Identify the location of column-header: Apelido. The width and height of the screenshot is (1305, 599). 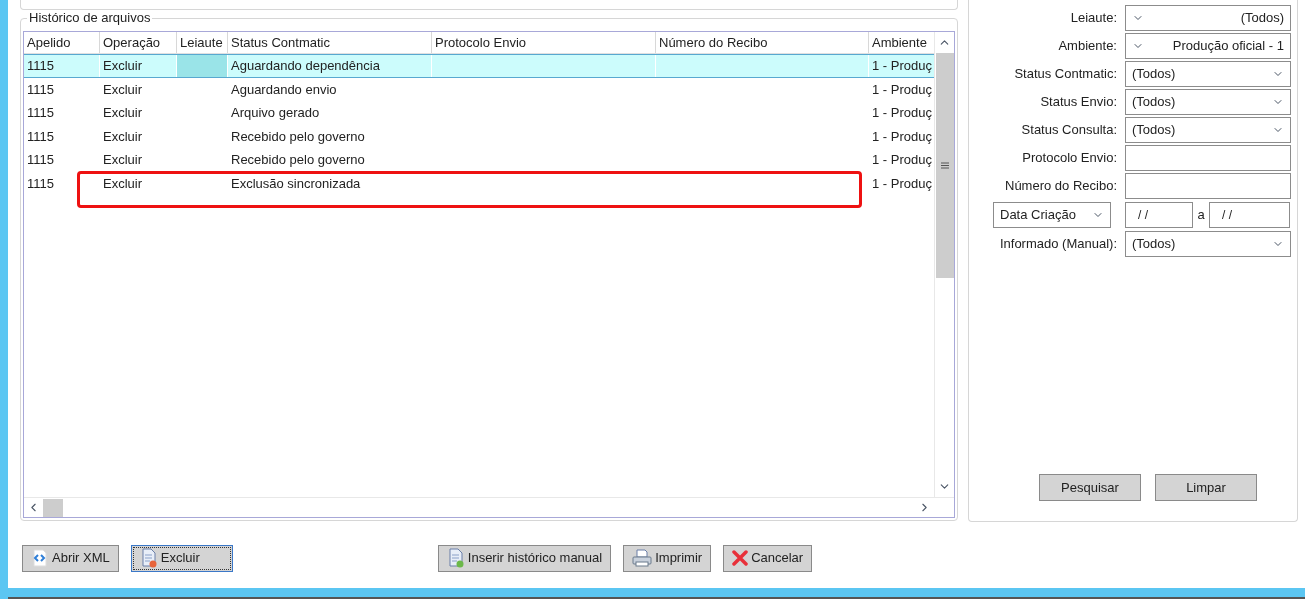
(62, 42).